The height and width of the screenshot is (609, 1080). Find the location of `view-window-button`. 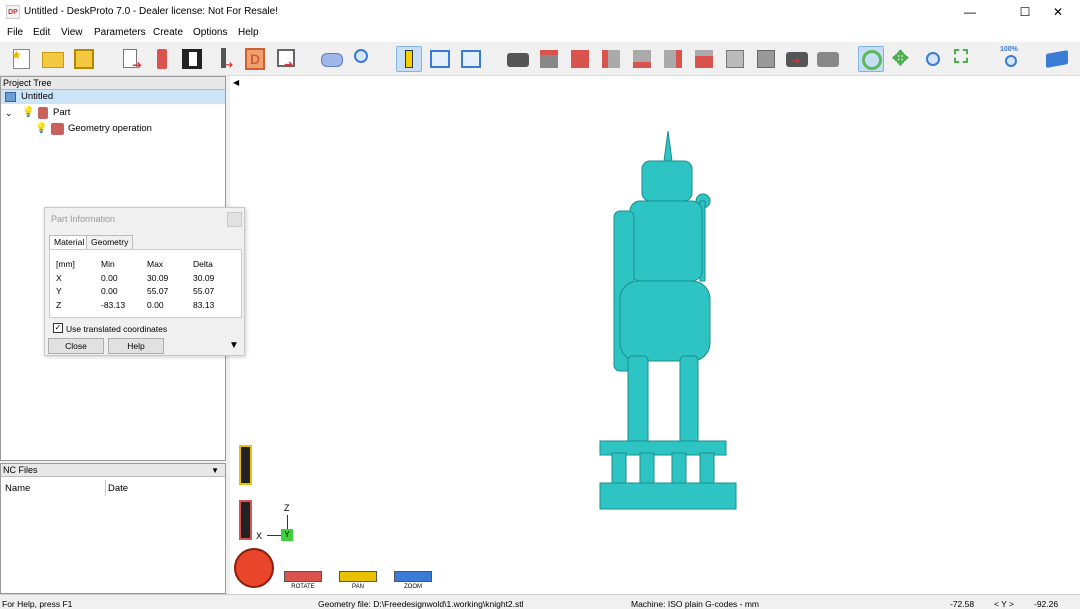

view-window-button is located at coordinates (471, 59).